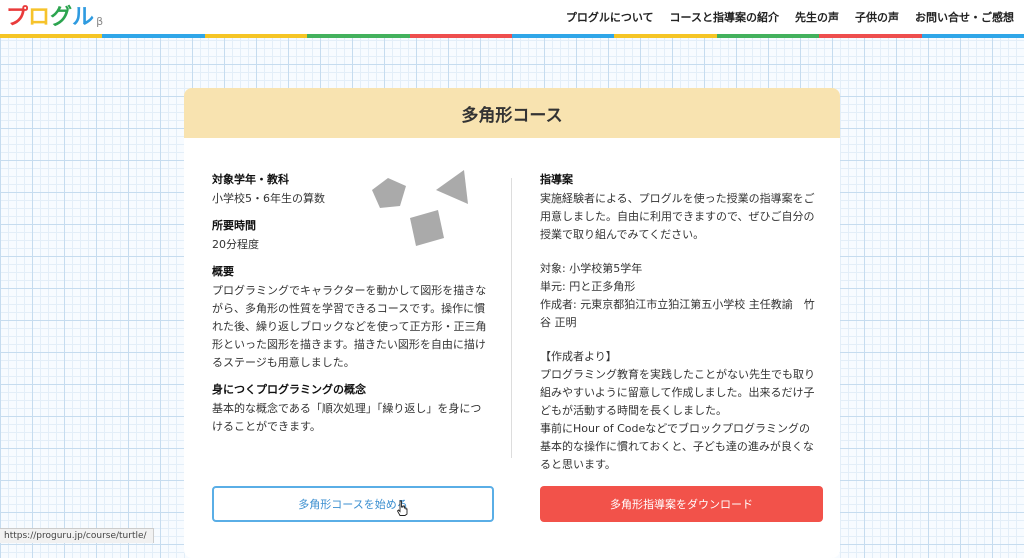  I want to click on square-icon, so click(427, 228).